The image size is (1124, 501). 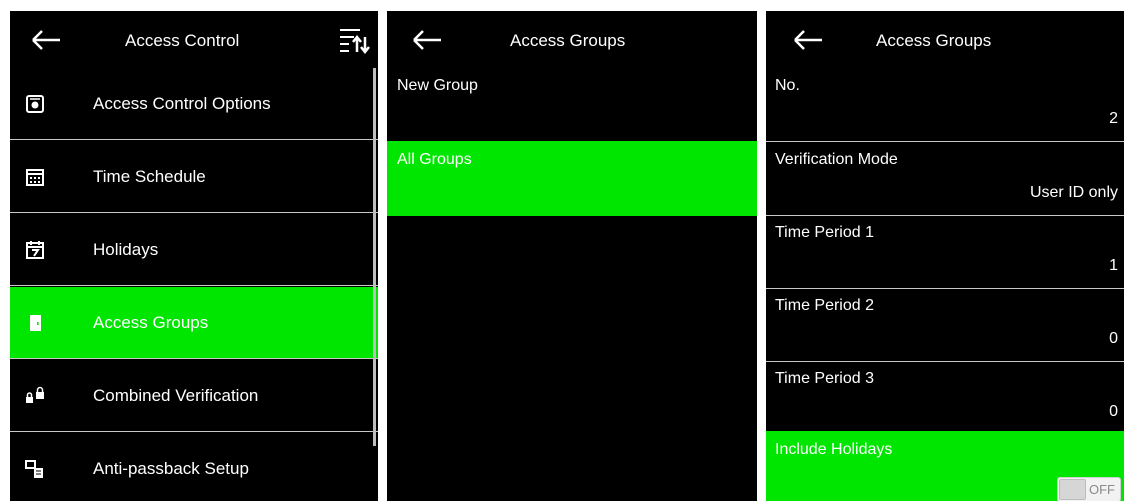 What do you see at coordinates (824, 305) in the screenshot?
I see `field-label: Time Period 2` at bounding box center [824, 305].